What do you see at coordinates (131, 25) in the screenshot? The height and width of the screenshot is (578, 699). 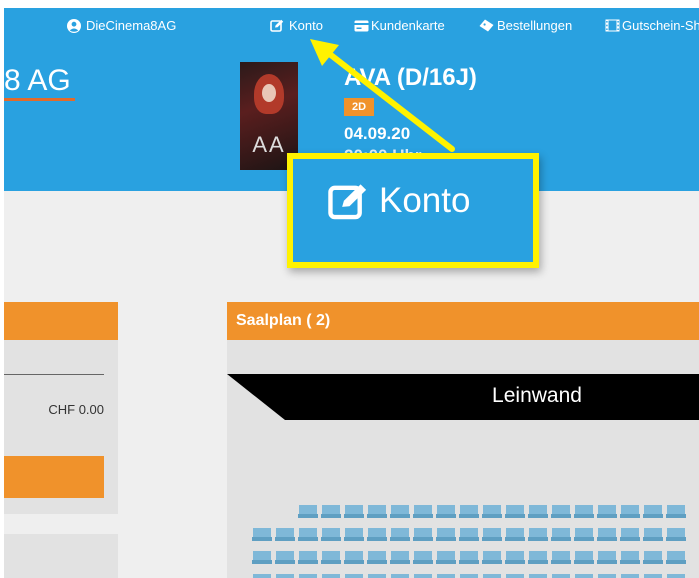 I see `nav-user-label: DieCinema8AG` at bounding box center [131, 25].